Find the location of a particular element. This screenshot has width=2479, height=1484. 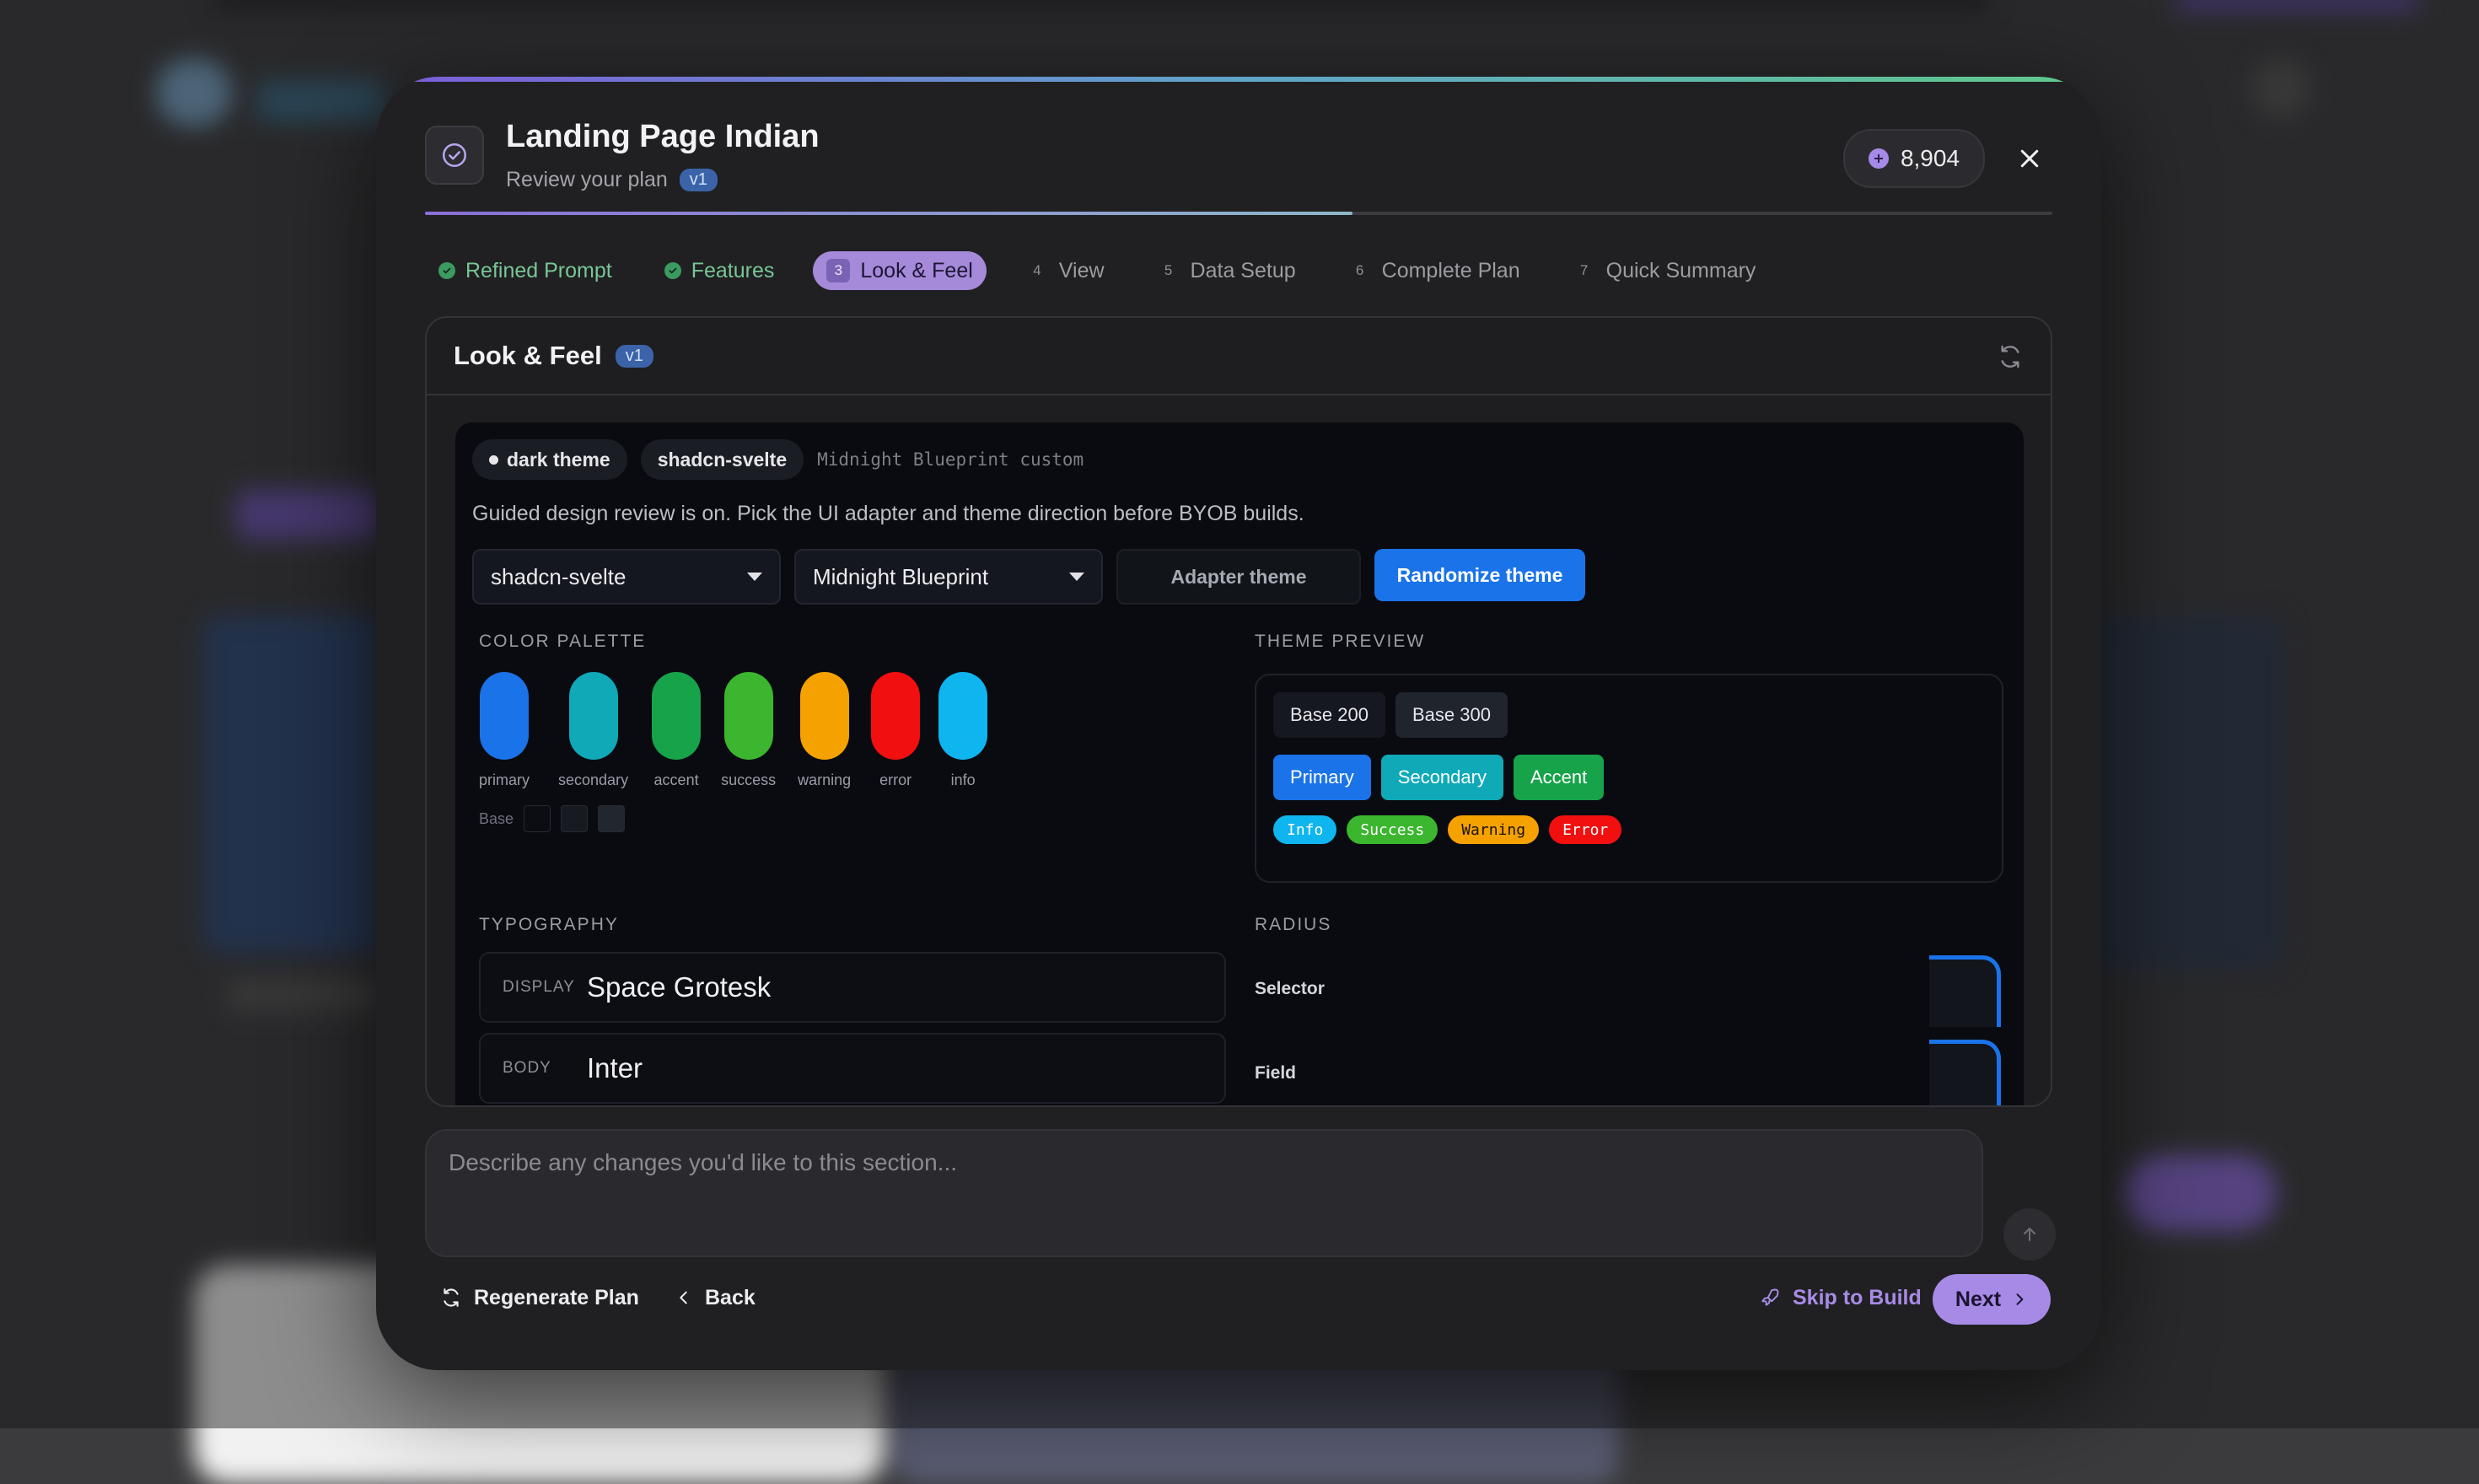

step-label: View is located at coordinates (1081, 270).